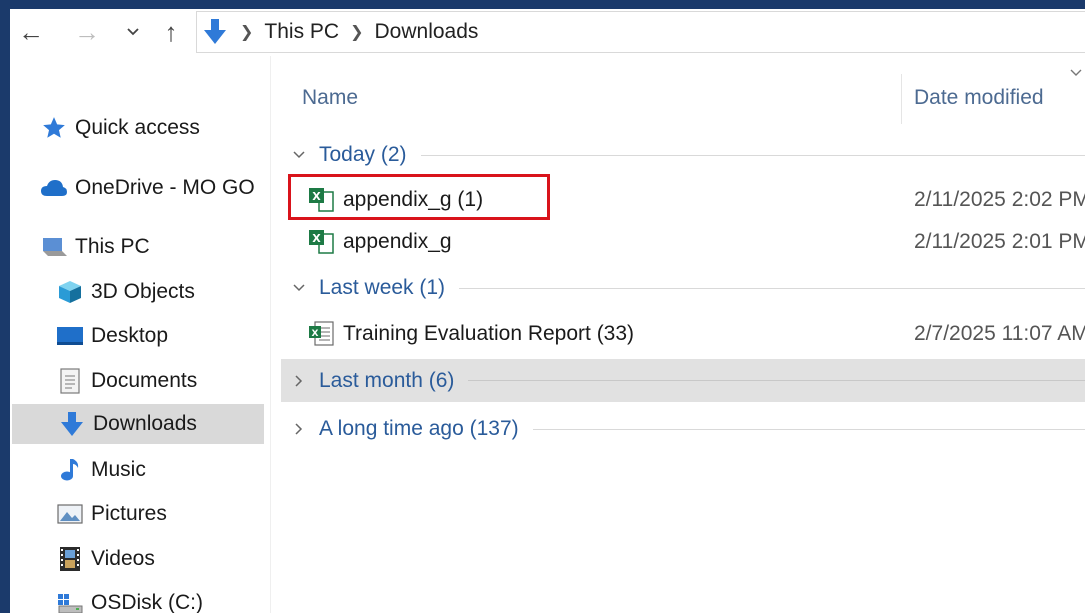  I want to click on up-arrow-icon: ↑, so click(171, 31).